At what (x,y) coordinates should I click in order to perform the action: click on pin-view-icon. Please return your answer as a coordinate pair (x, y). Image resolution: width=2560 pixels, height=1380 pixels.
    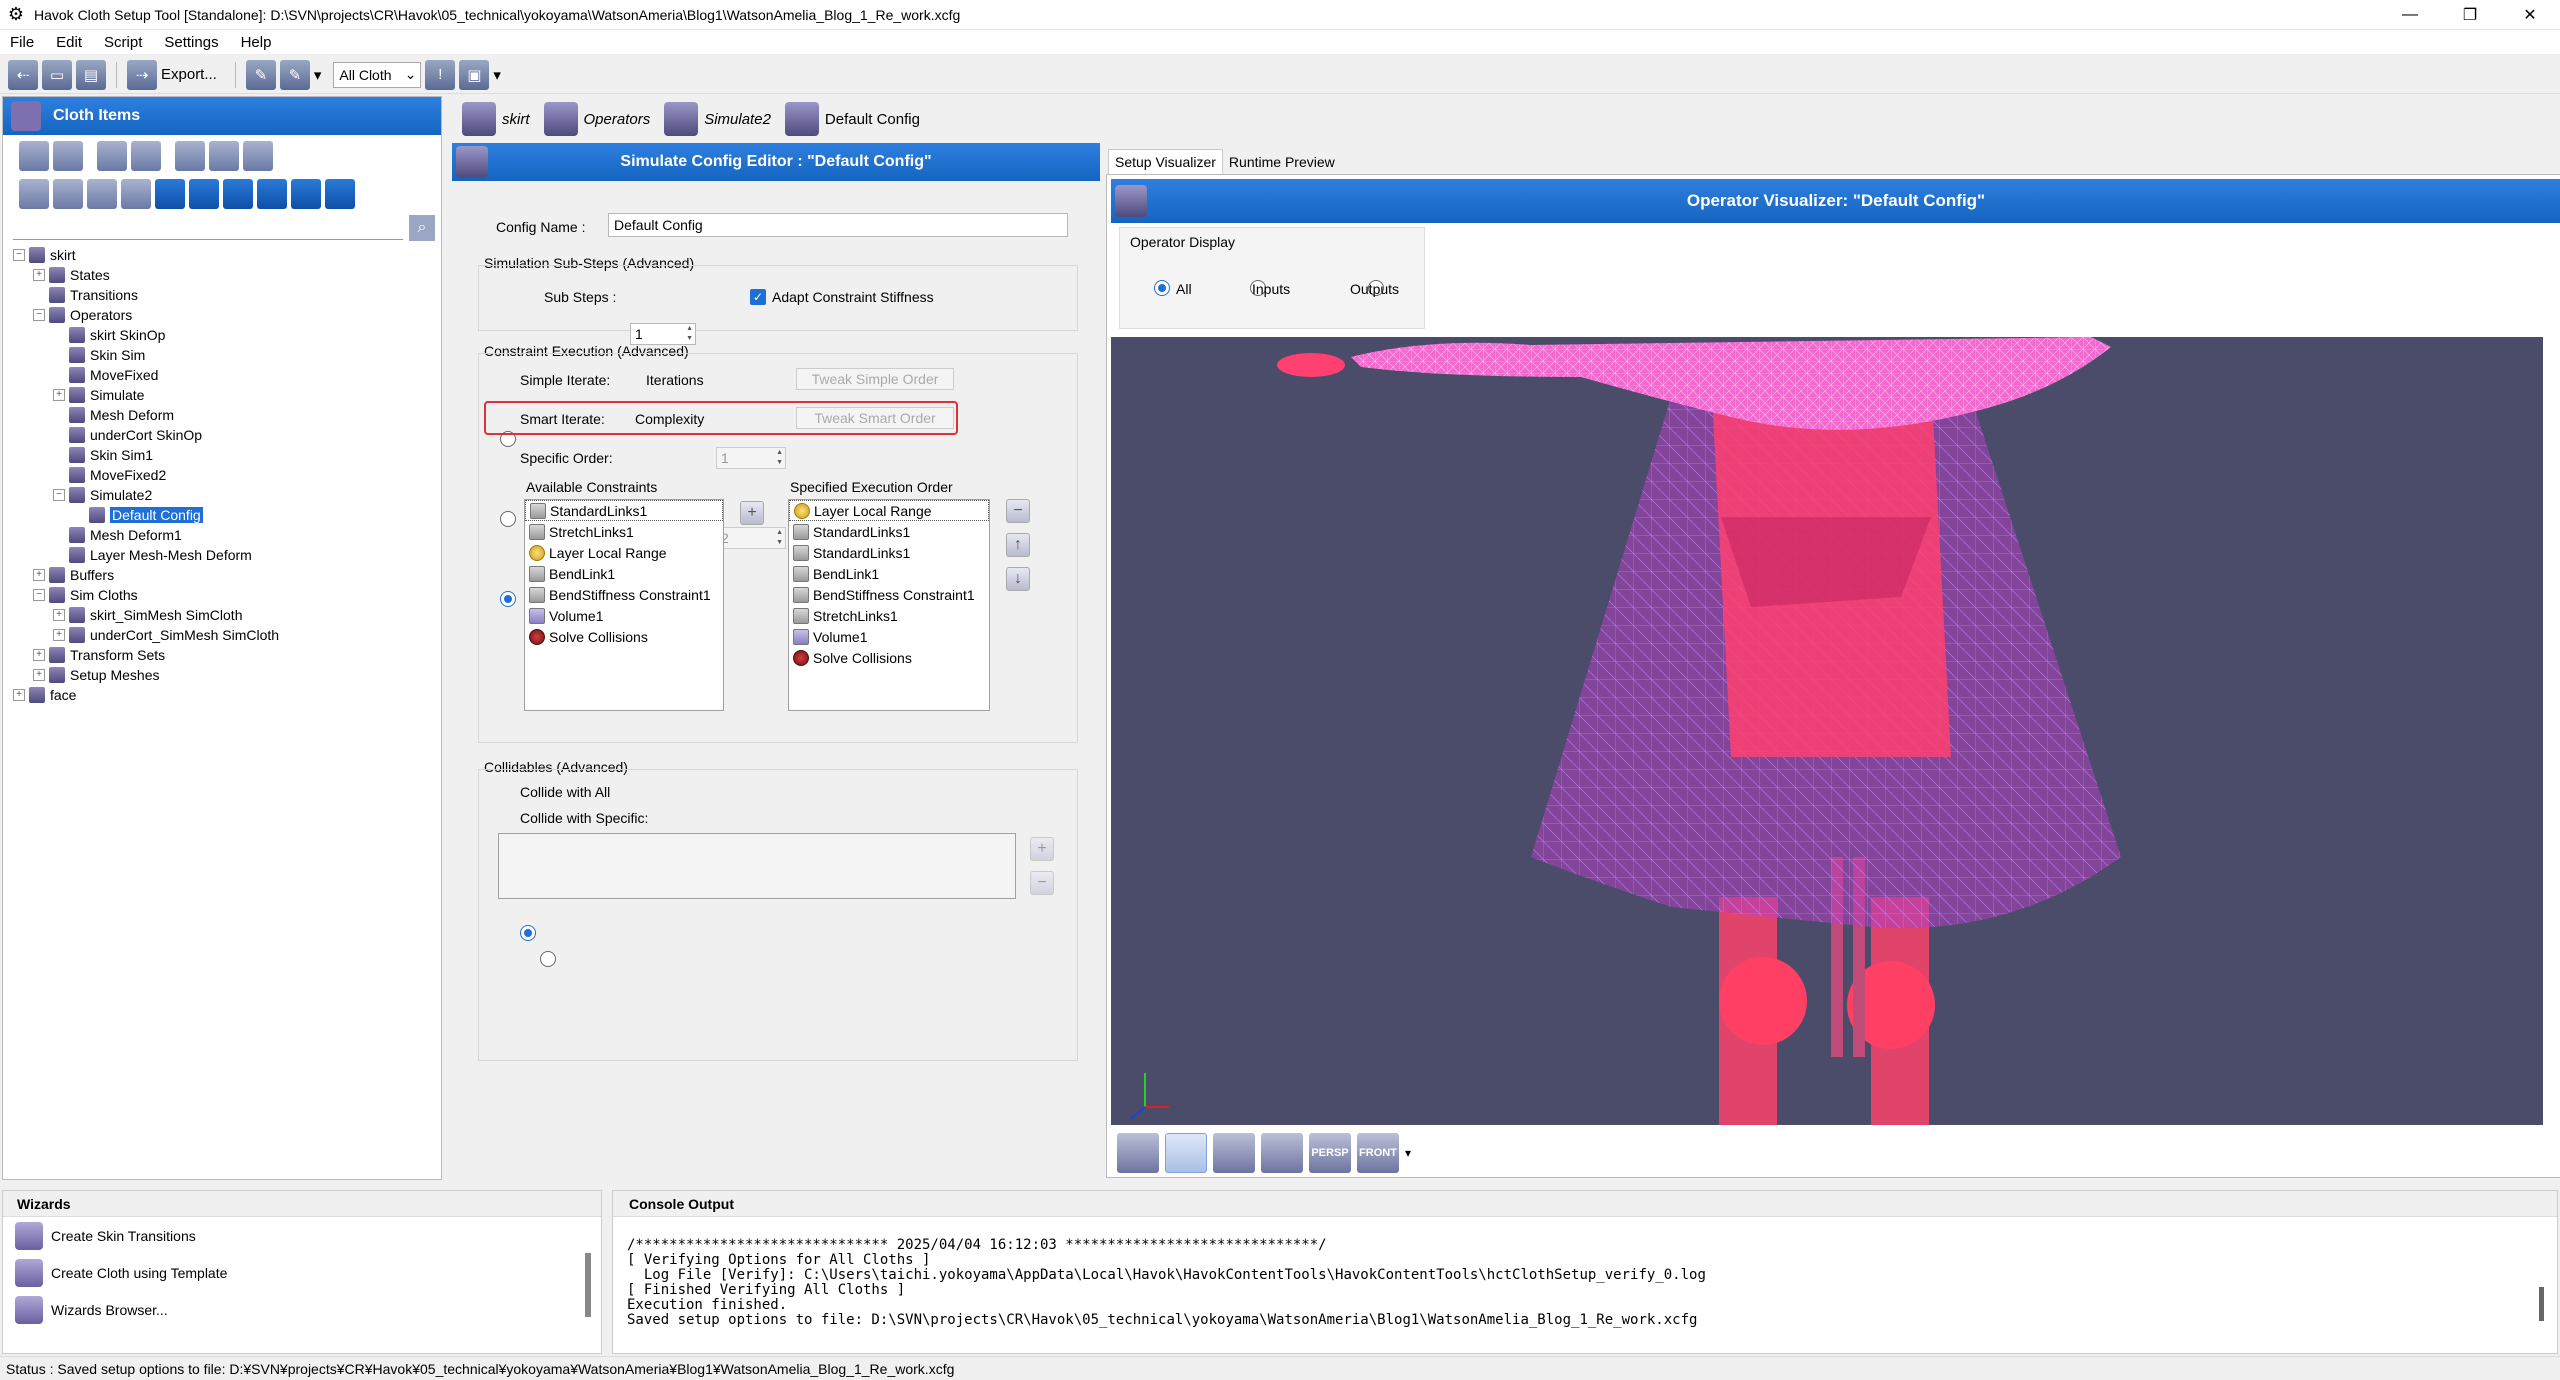
    Looking at the image, I should click on (1186, 1153).